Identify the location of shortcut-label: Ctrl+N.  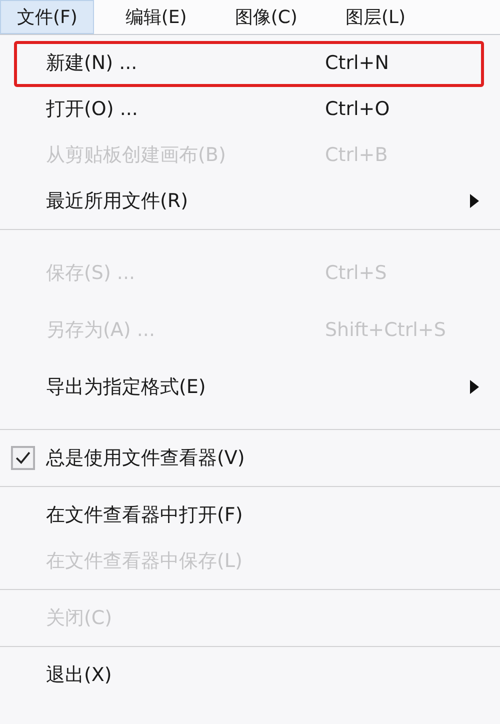
(357, 63).